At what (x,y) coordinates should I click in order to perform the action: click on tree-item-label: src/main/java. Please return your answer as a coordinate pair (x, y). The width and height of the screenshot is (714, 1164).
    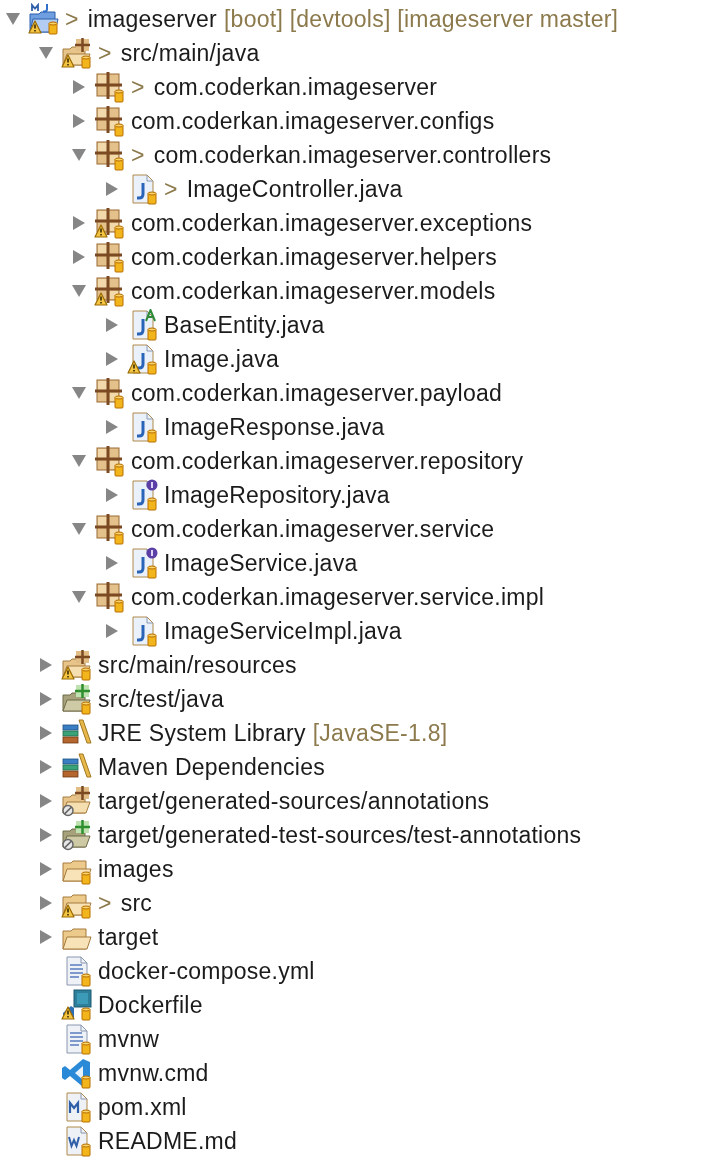
    Looking at the image, I should click on (190, 53).